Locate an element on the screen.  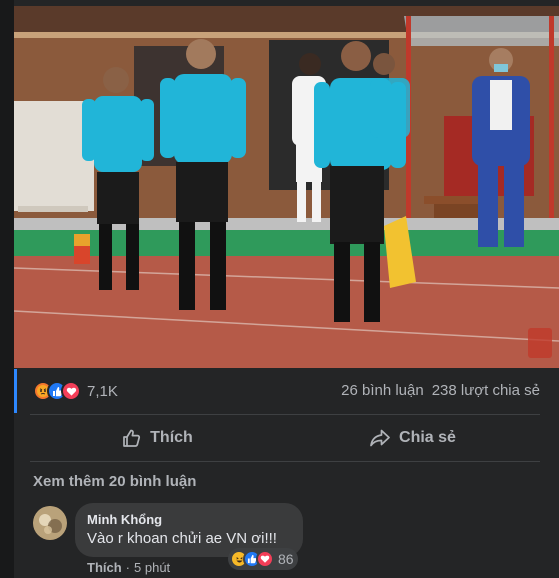
like-button-label: Thích is located at coordinates (171, 437).